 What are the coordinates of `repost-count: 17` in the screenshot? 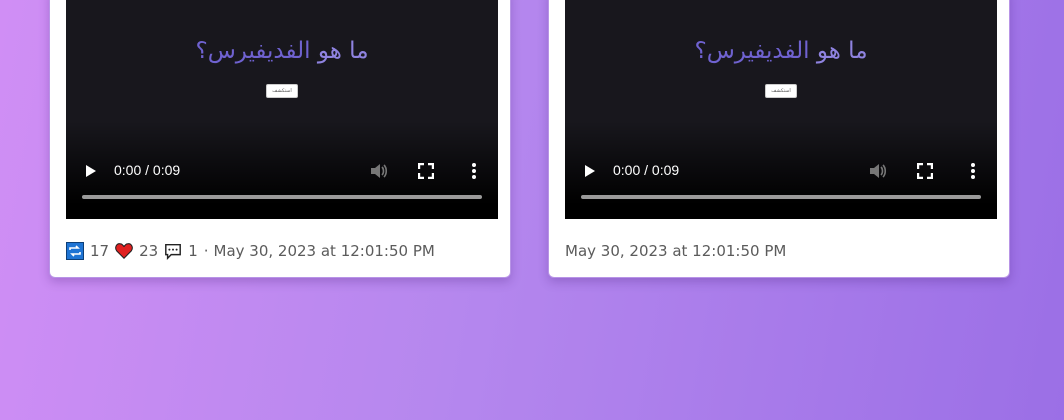 It's located at (100, 251).